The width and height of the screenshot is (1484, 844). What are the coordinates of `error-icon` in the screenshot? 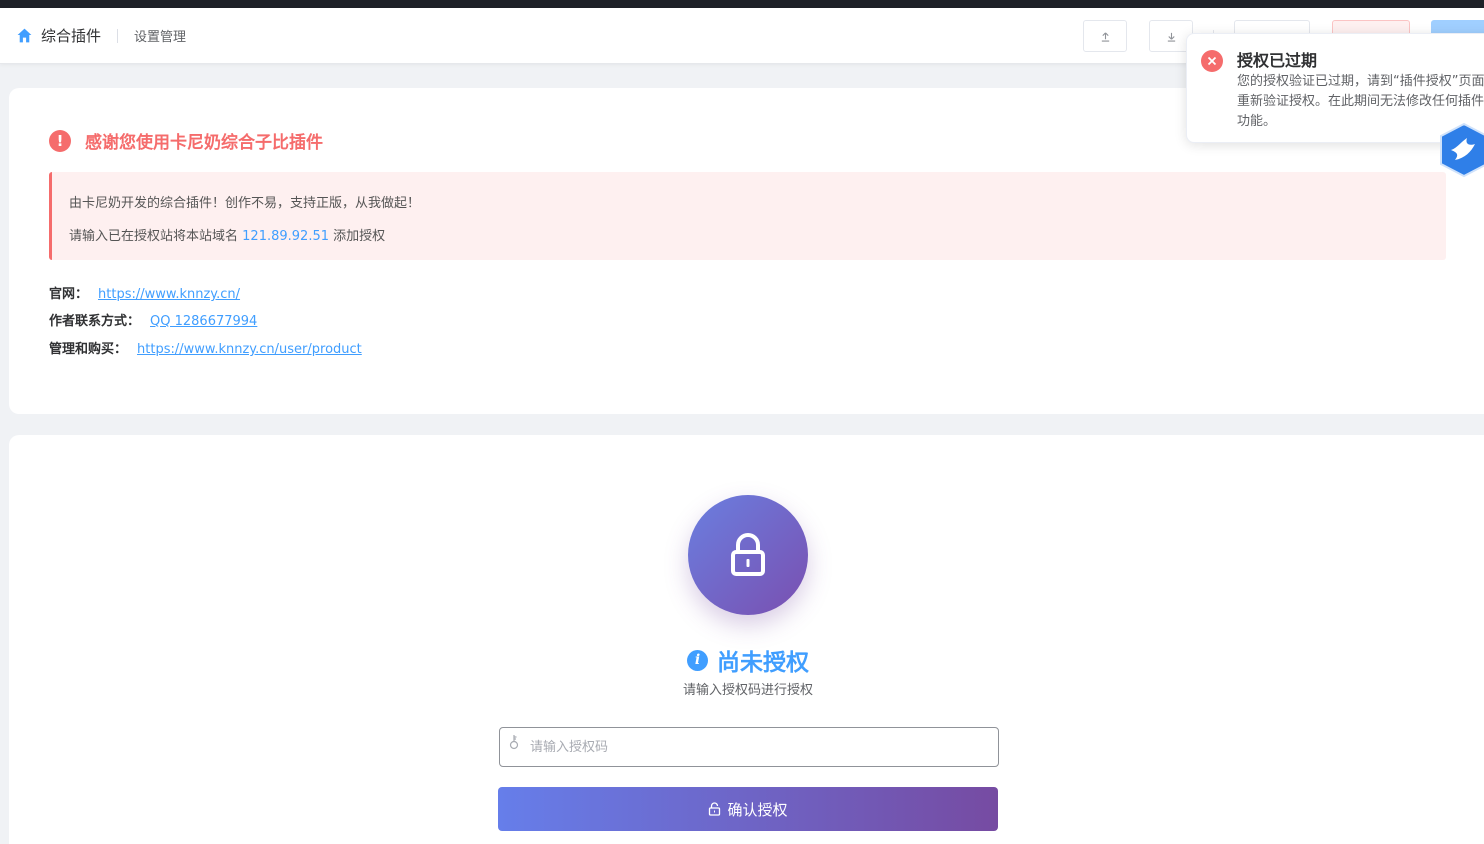 It's located at (1212, 61).